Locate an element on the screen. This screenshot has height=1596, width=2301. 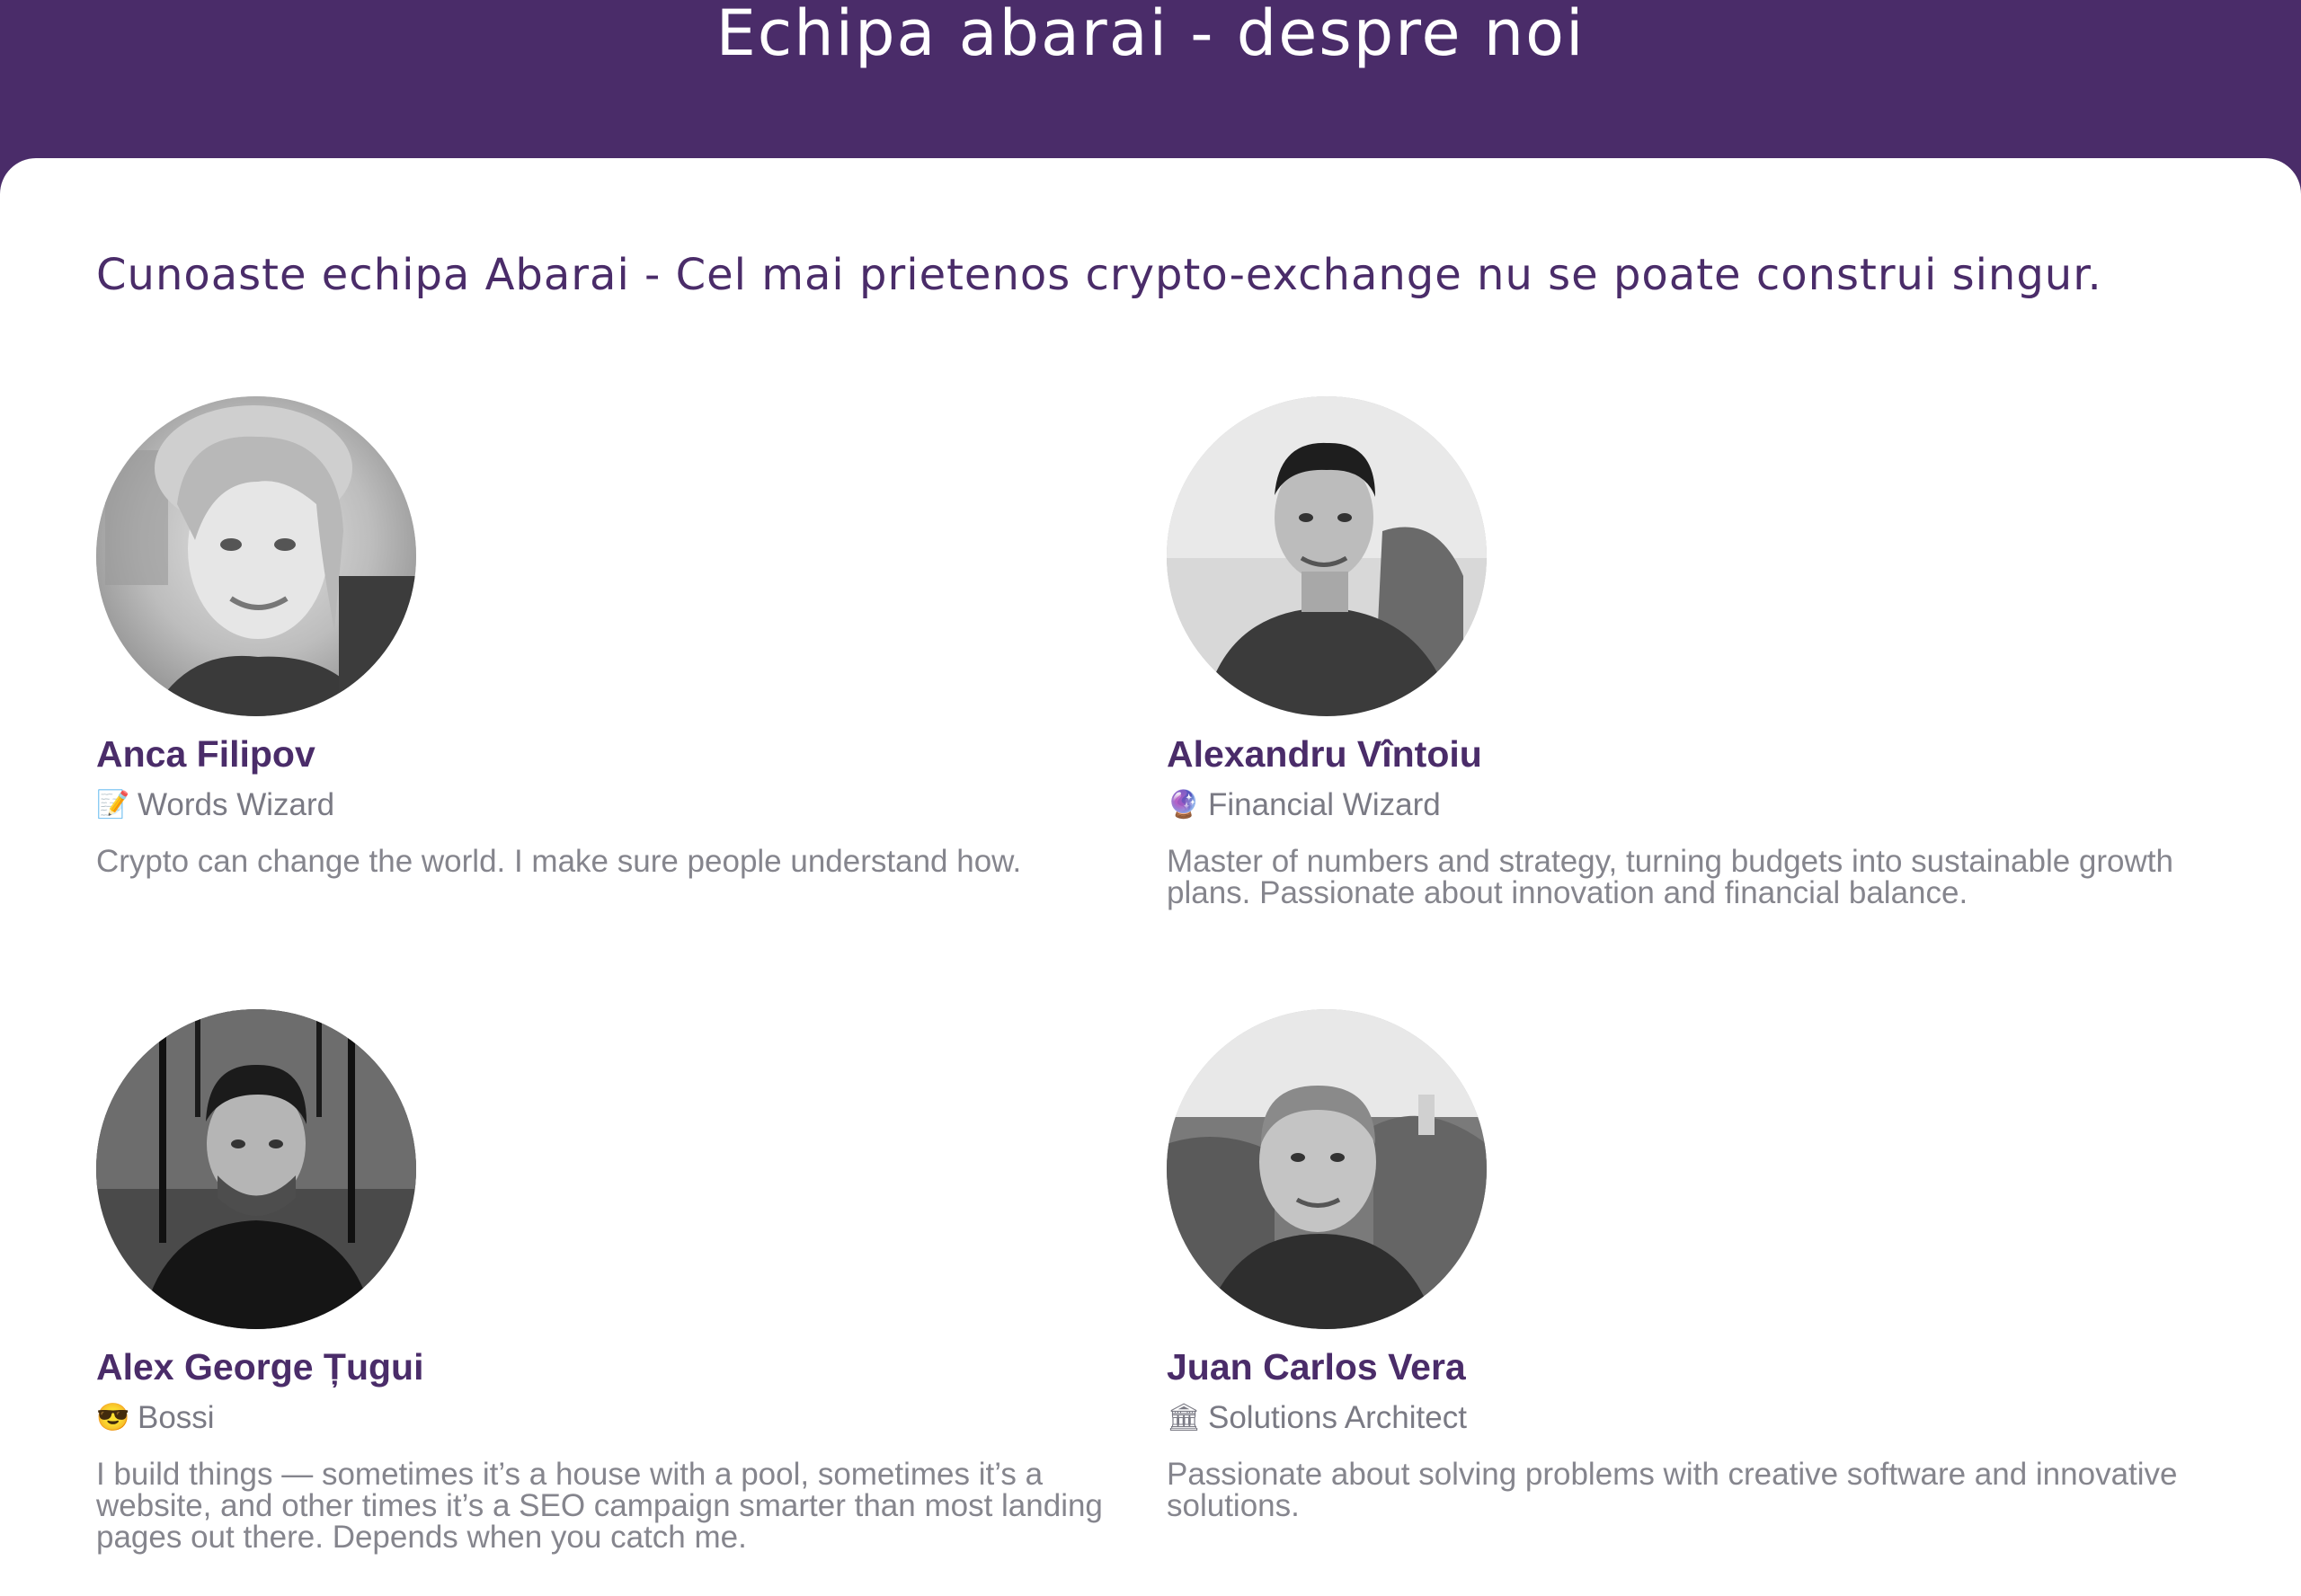
sunglasses-face-icon: 😎 is located at coordinates (113, 1417).